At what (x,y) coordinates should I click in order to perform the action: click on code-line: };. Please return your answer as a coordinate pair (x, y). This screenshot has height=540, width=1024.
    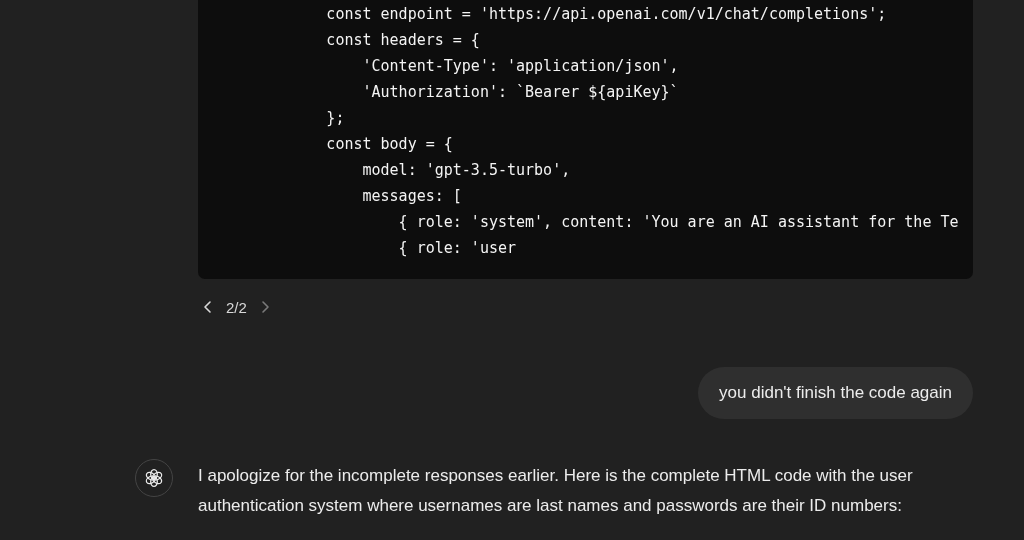
    Looking at the image, I should click on (335, 118).